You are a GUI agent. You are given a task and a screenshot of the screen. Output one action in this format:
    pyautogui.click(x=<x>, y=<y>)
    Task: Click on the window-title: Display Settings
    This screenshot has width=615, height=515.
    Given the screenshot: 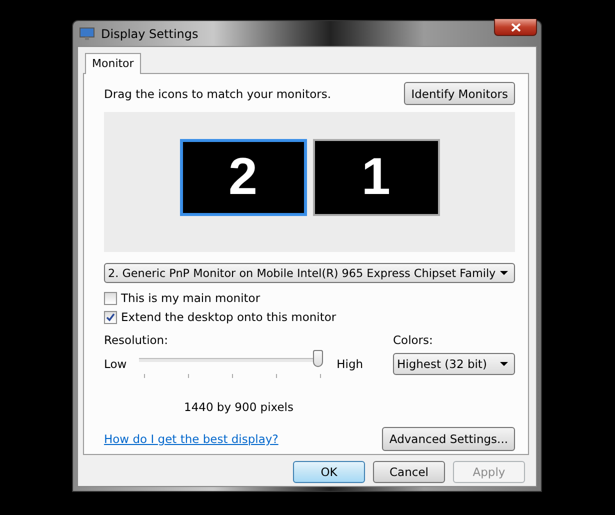 What is the action you would take?
    pyautogui.click(x=149, y=33)
    